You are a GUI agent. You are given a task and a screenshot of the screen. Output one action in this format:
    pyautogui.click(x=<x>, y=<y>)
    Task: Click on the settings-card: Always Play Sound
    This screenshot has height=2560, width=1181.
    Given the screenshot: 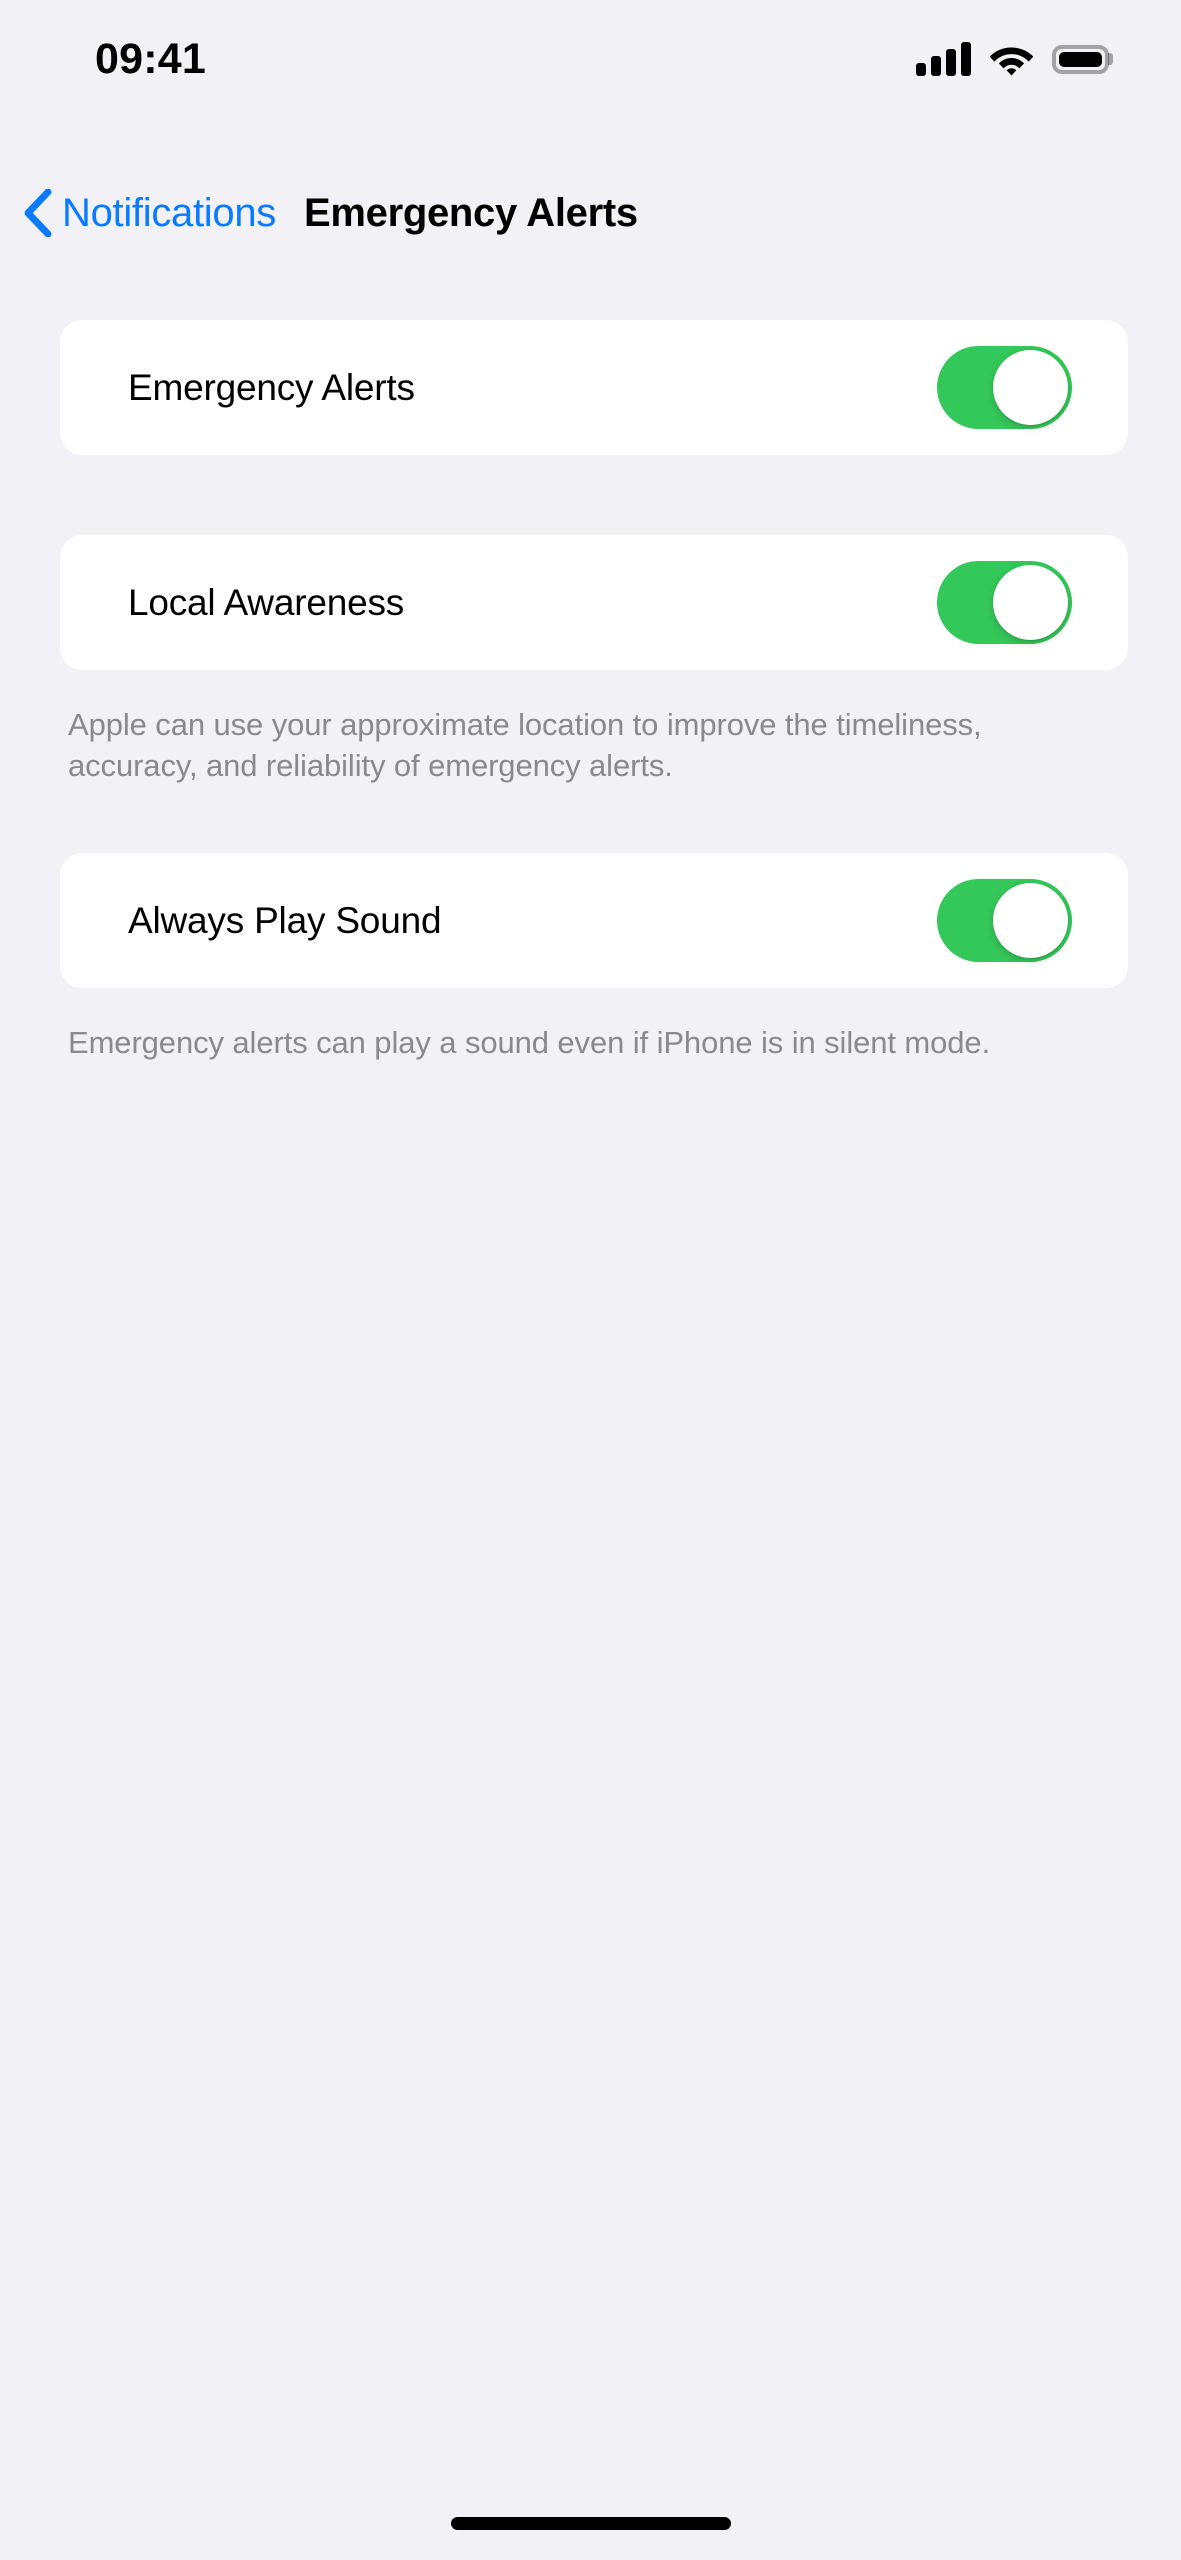 What is the action you would take?
    pyautogui.click(x=594, y=920)
    